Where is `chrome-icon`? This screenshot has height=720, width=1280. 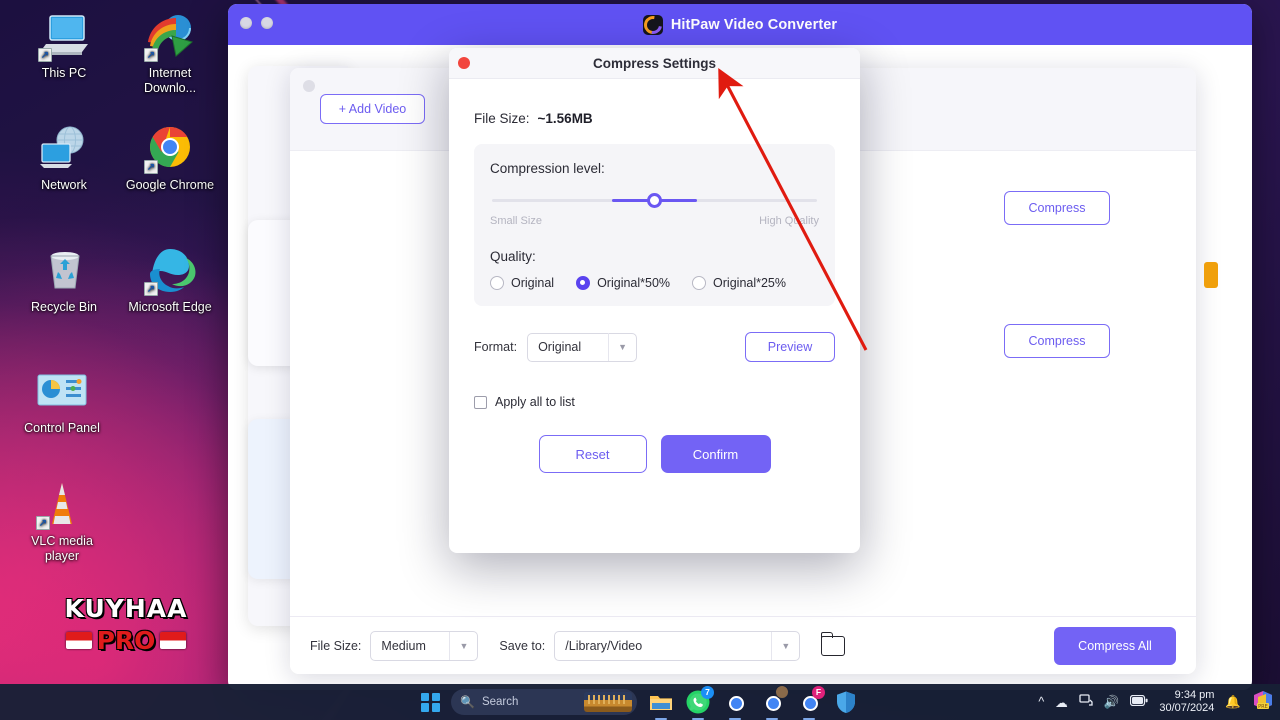 chrome-icon is located at coordinates (735, 704).